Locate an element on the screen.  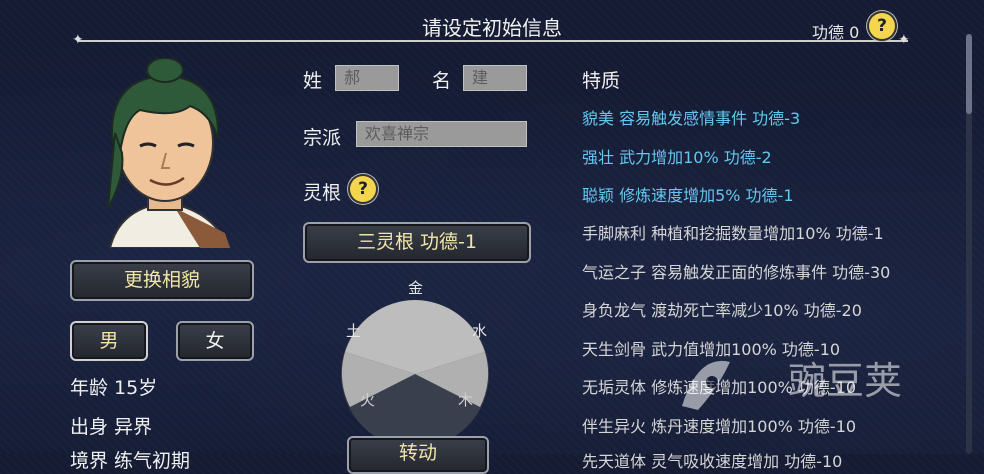
trait-item: 手脚麻利 种植和挖掘数量增加10% 功德-1 is located at coordinates (733, 232).